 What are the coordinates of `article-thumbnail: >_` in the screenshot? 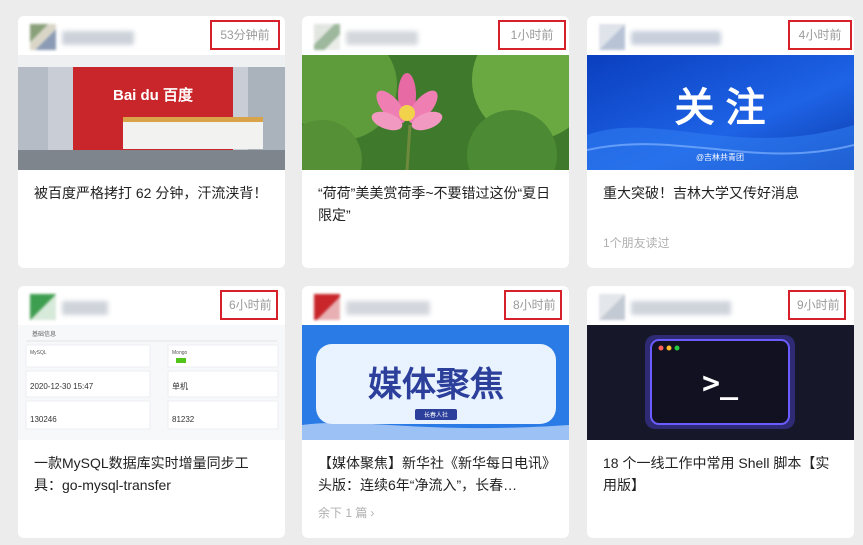 It's located at (720, 382).